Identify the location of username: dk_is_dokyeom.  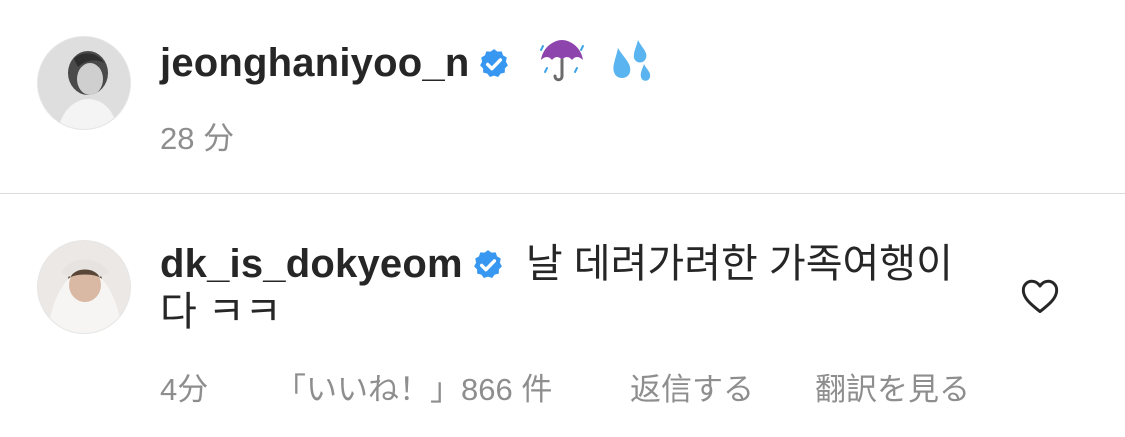
(311, 264).